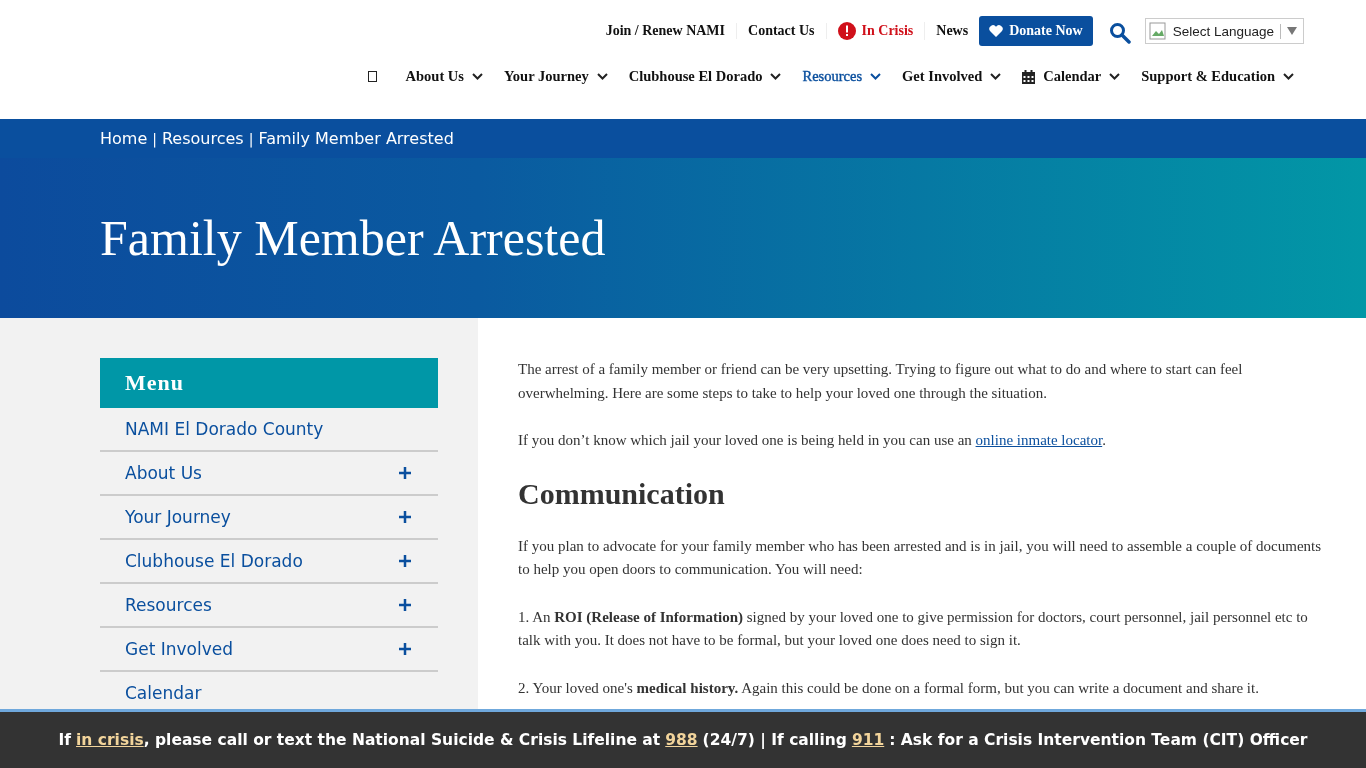 This screenshot has height=768, width=1366. I want to click on breadcrumb-link: Home, so click(124, 138).